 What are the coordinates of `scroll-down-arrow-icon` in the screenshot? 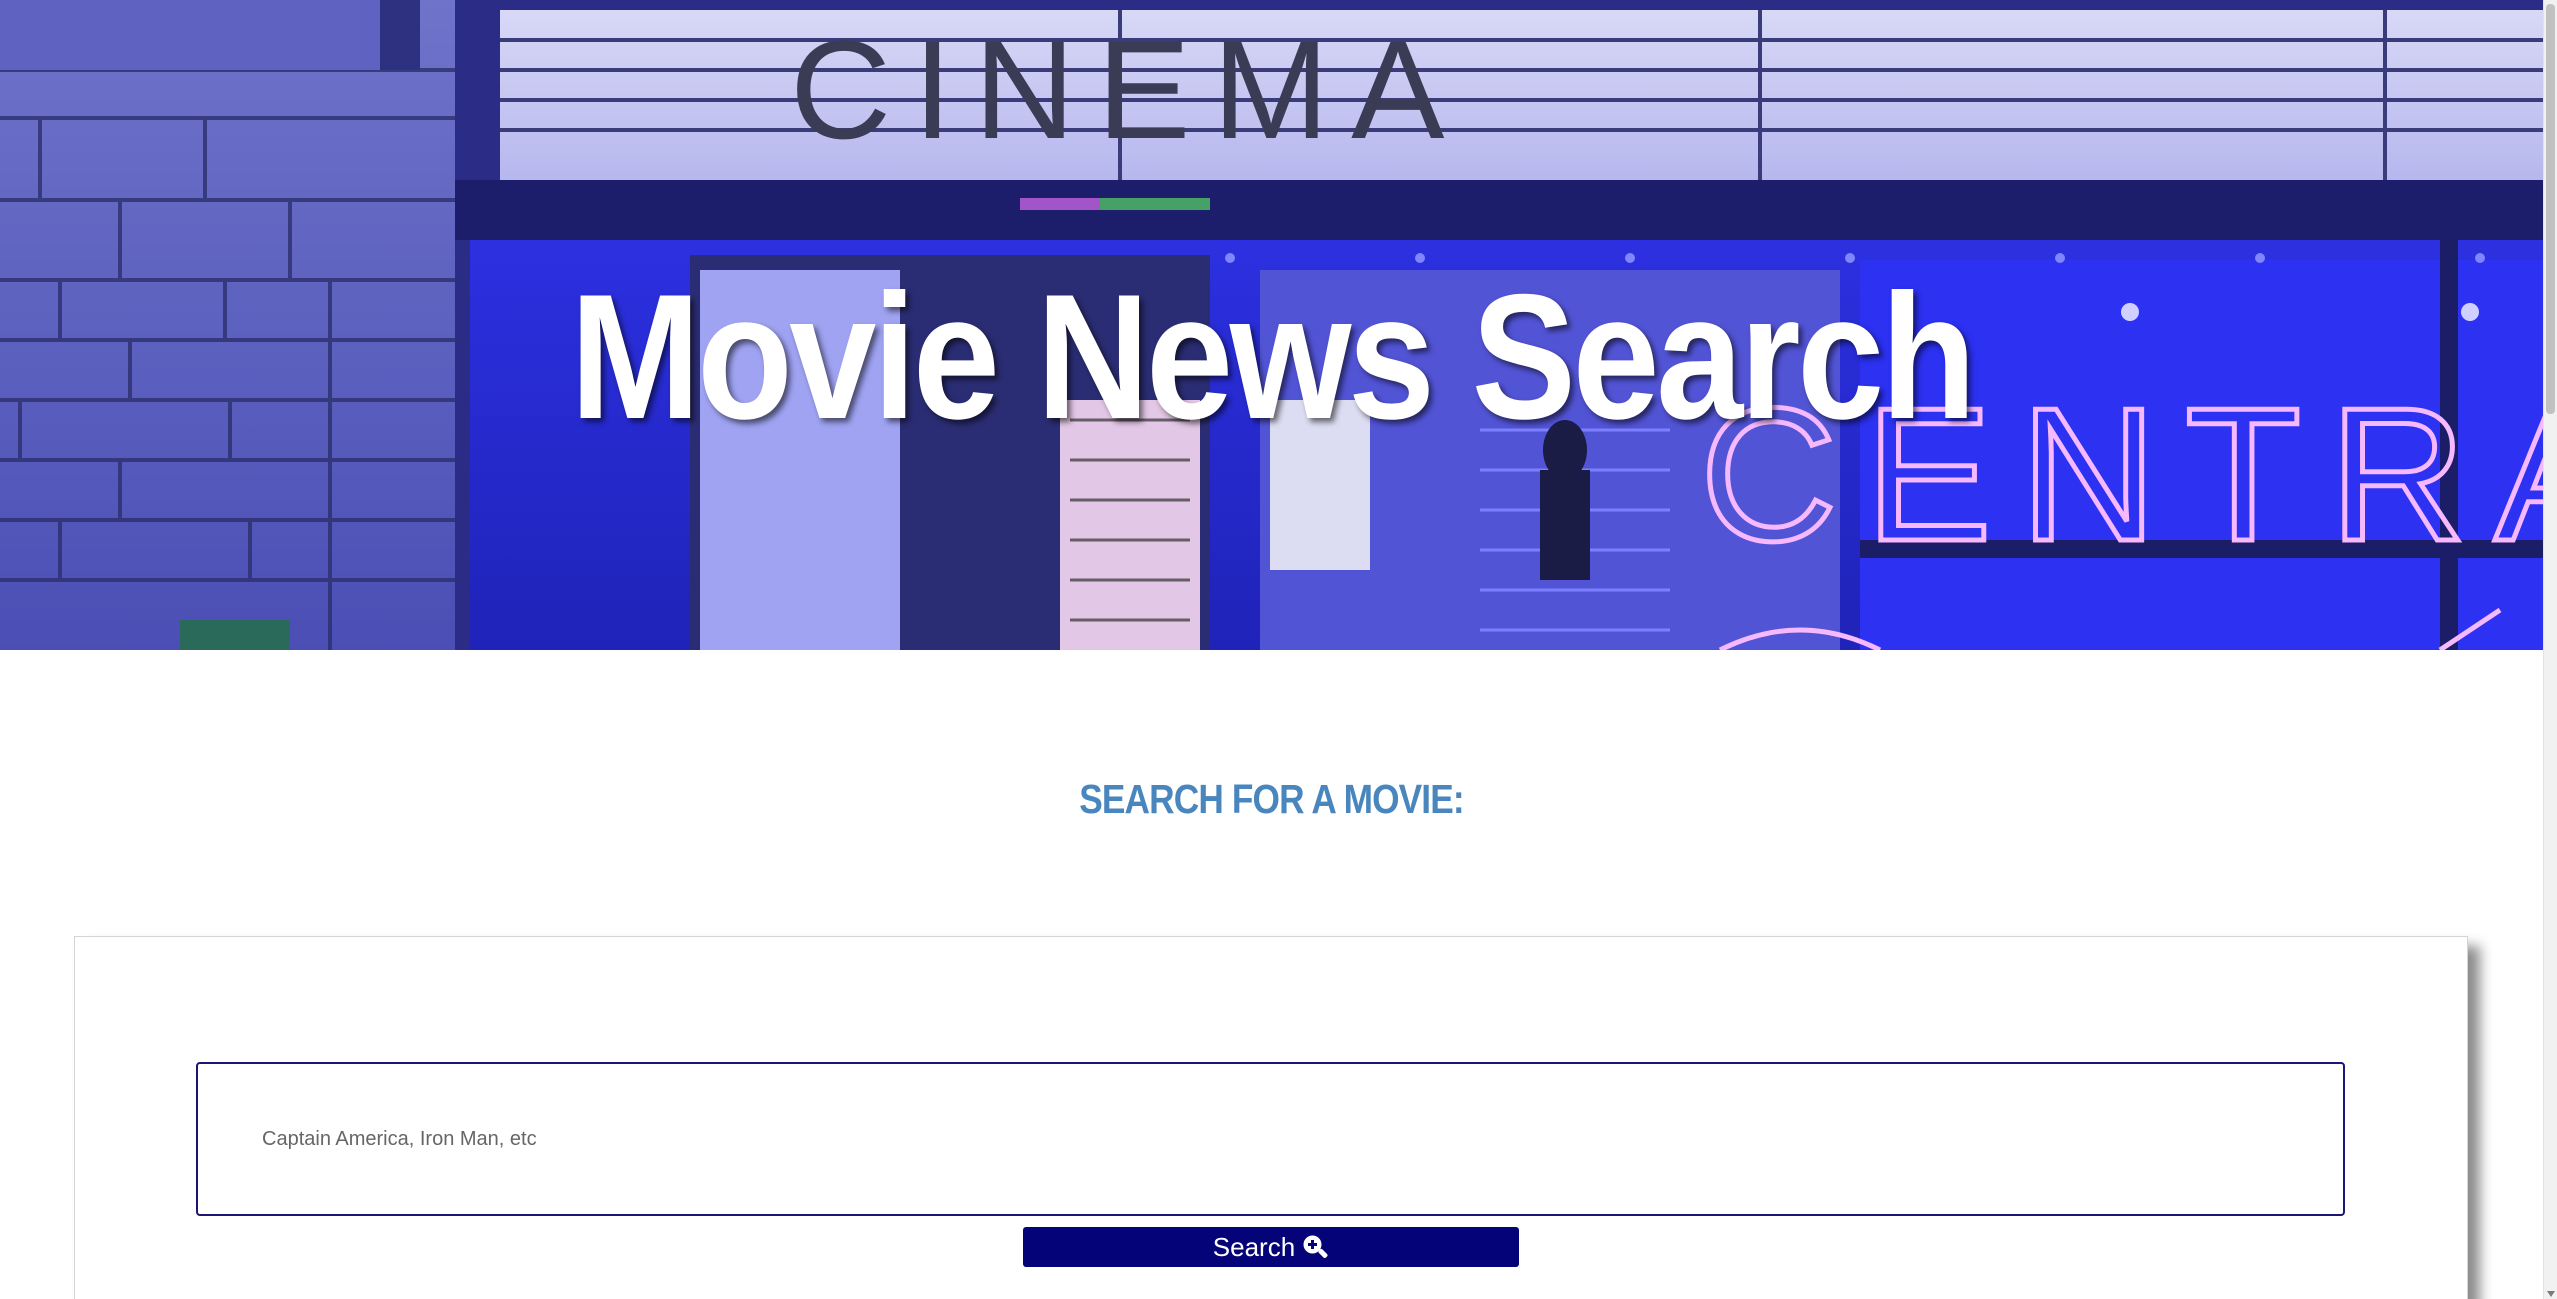 It's located at (2551, 1294).